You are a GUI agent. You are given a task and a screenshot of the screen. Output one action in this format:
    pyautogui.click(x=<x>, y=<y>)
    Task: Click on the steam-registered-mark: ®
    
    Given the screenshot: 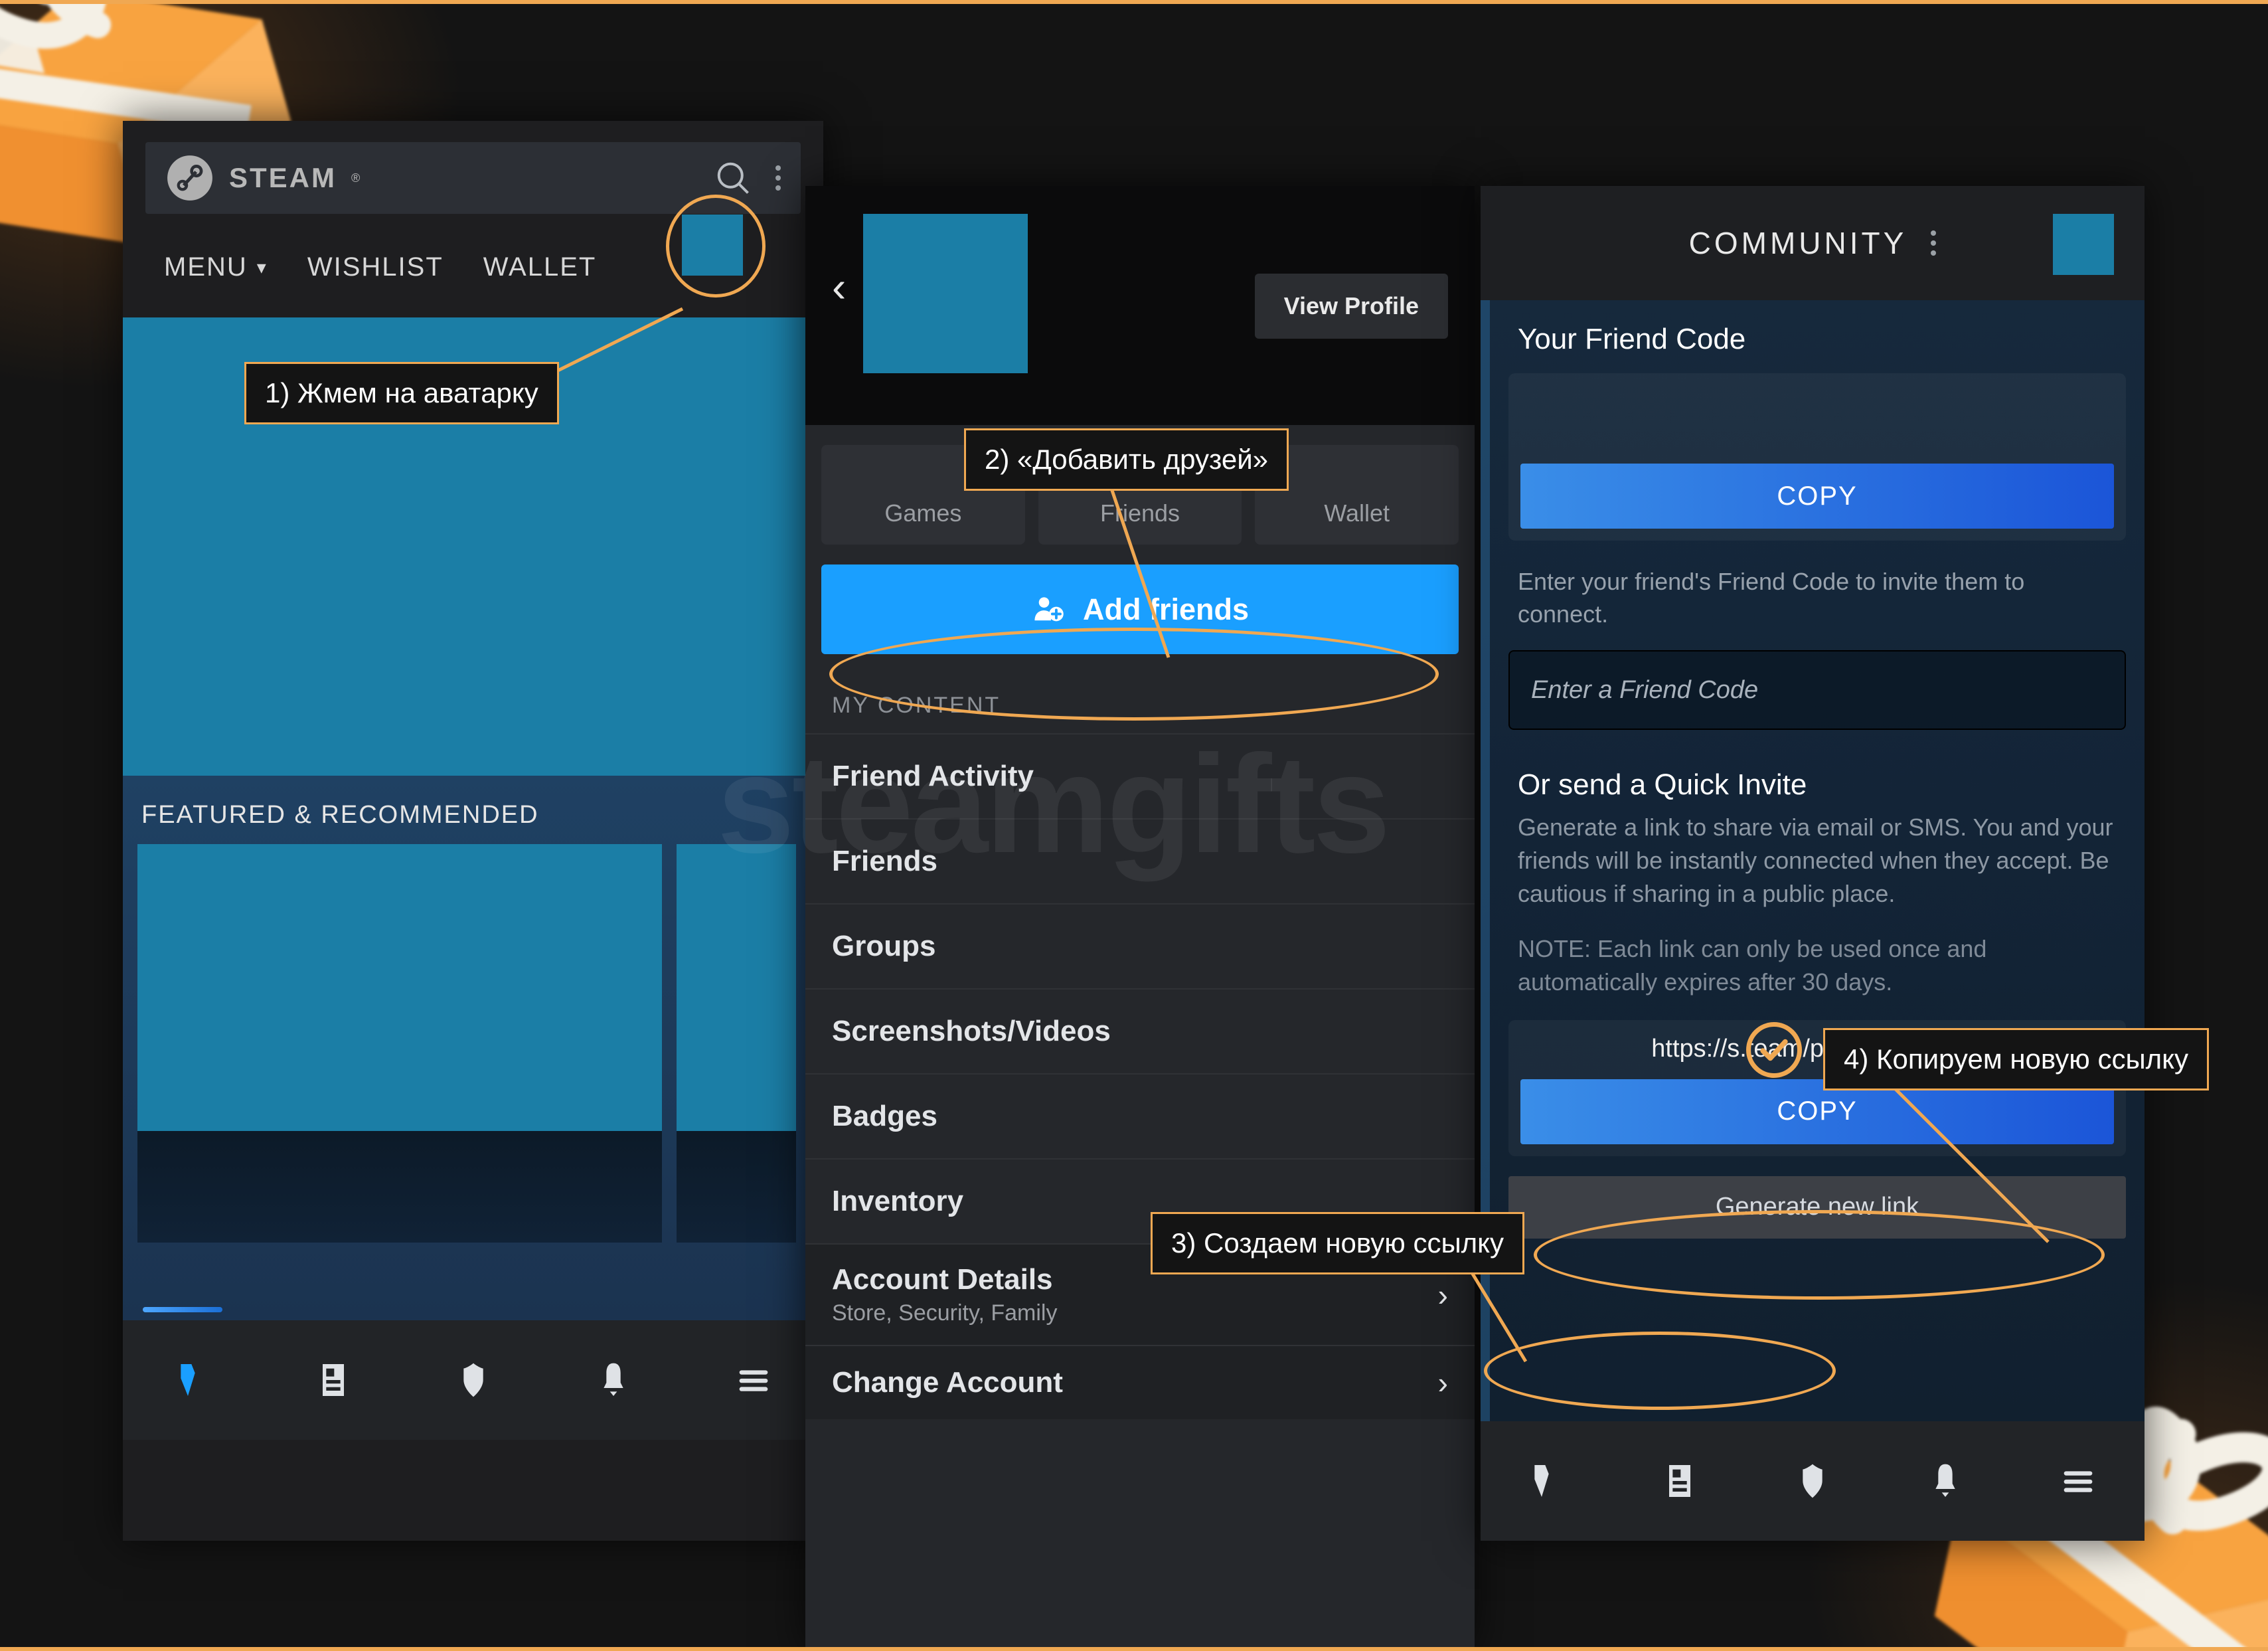 What is the action you would take?
    pyautogui.click(x=356, y=178)
    